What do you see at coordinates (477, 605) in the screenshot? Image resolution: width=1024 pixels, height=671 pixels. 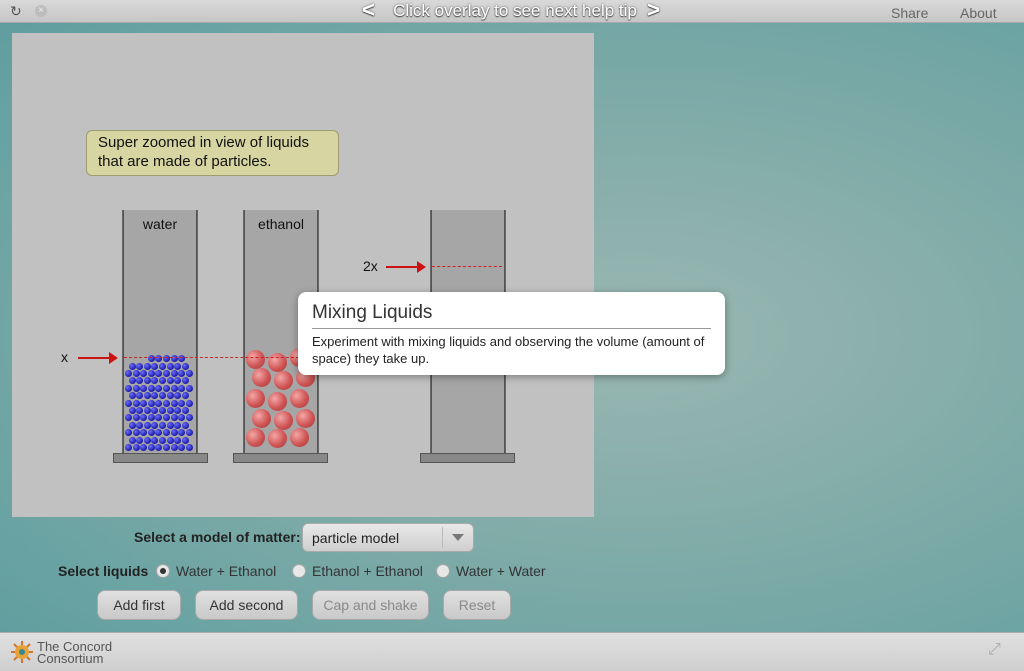 I see `reset-button: Reset` at bounding box center [477, 605].